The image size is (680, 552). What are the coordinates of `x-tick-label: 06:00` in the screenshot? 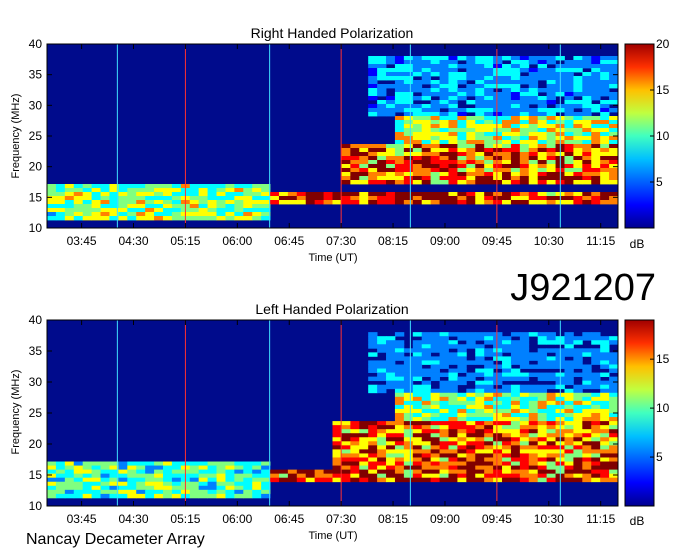 It's located at (237, 241).